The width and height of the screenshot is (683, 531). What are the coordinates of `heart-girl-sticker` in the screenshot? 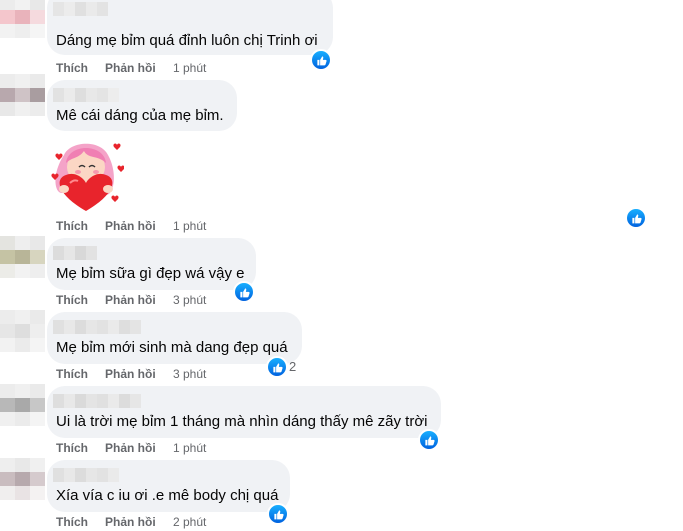 It's located at (86, 173).